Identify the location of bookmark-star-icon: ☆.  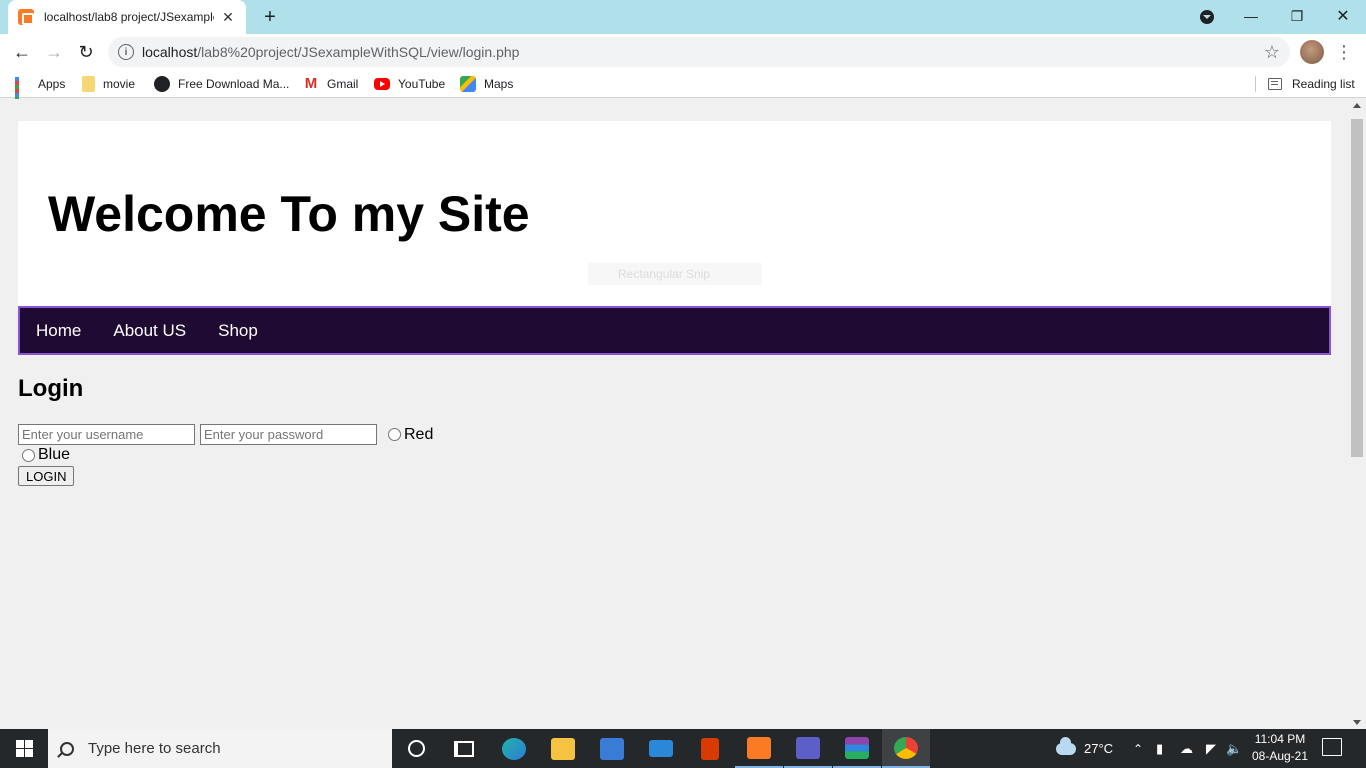
(1272, 52).